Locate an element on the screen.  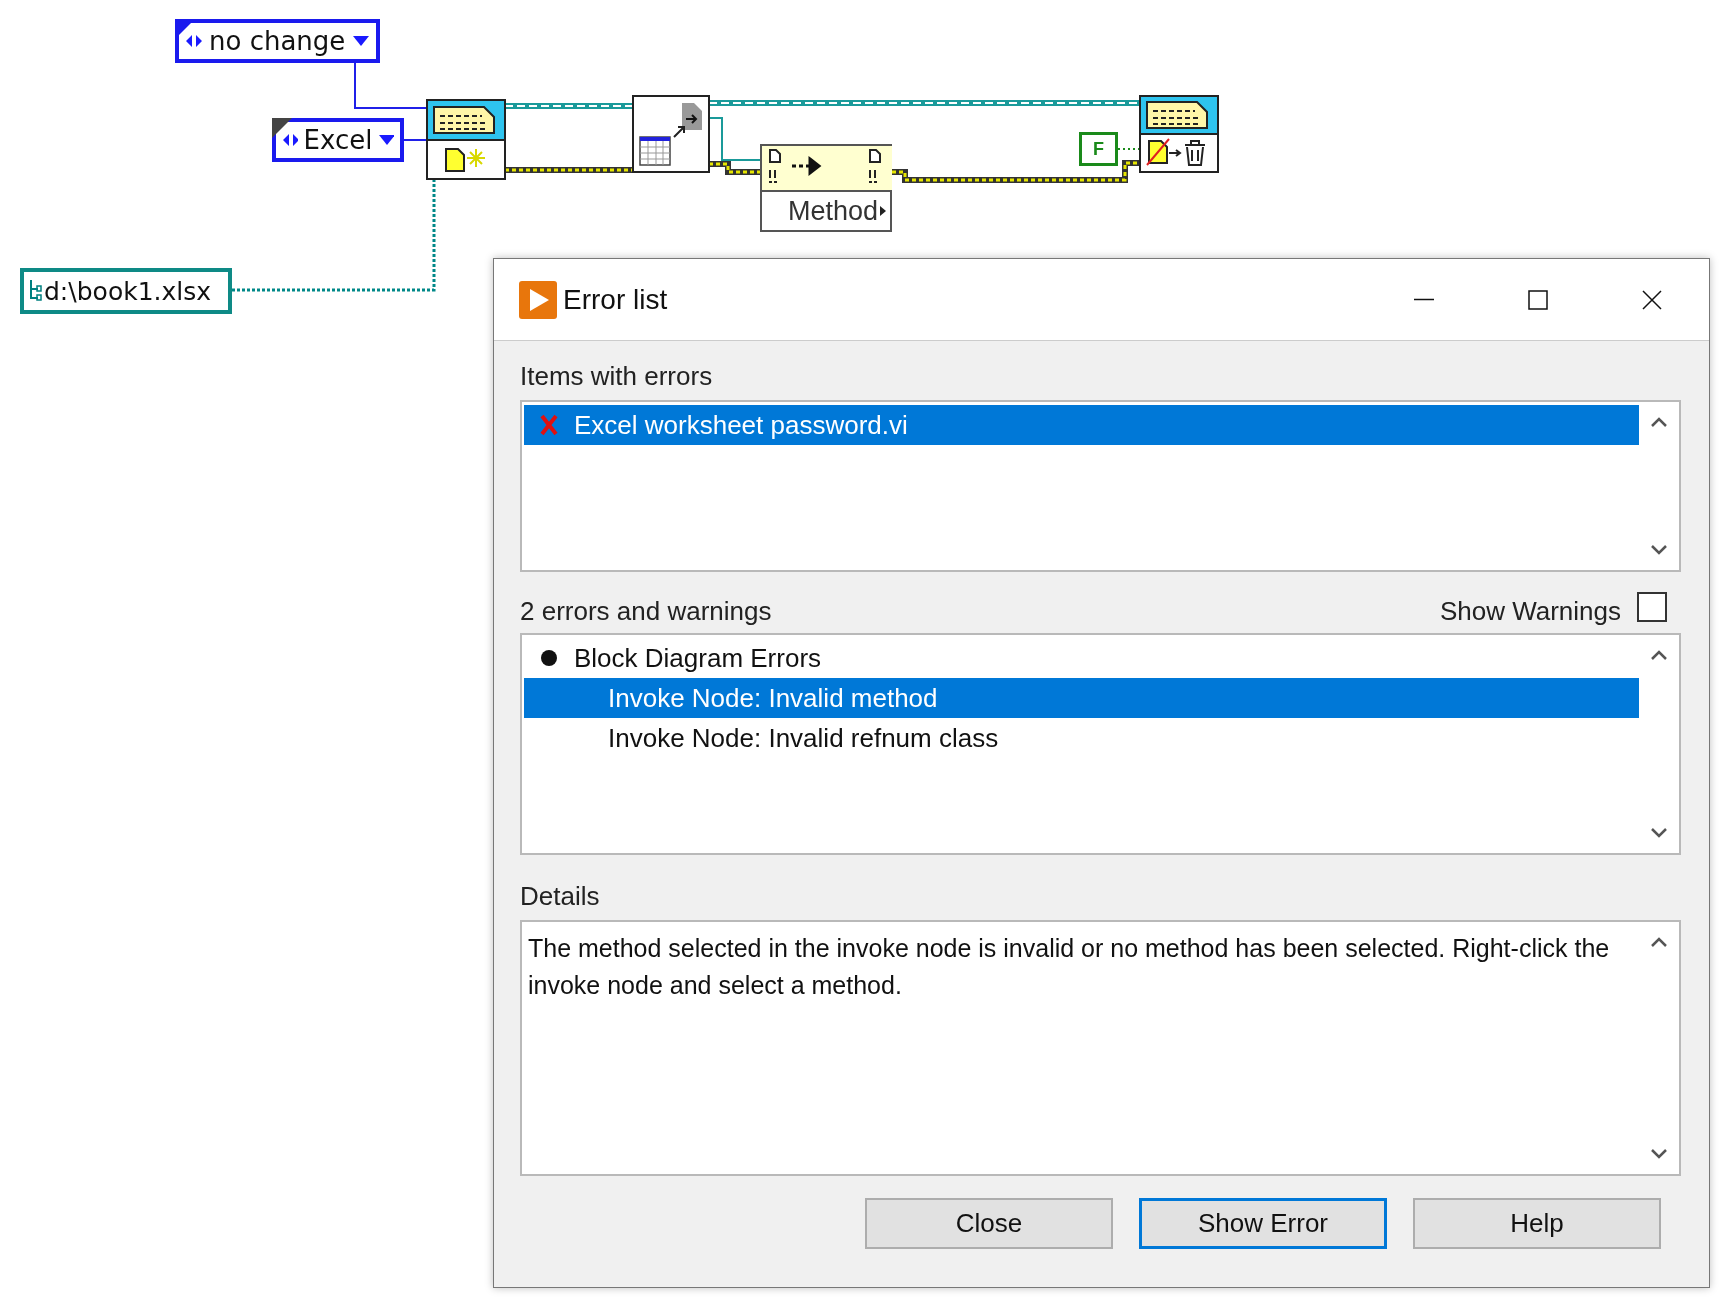
tree-item: Invoke Node: Invalid refnum class is located at coordinates (1081, 738).